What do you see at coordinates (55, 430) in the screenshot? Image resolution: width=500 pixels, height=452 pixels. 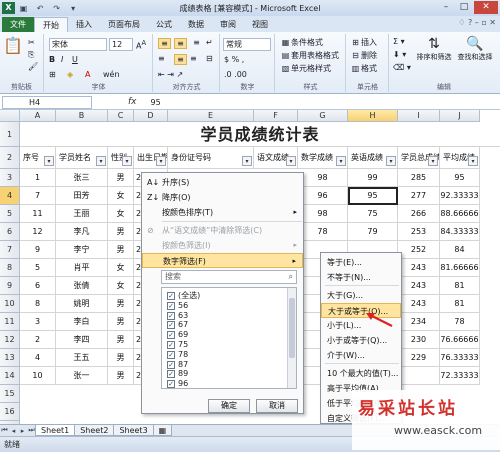 I see `tab-sheet1: Sheet1` at bounding box center [55, 430].